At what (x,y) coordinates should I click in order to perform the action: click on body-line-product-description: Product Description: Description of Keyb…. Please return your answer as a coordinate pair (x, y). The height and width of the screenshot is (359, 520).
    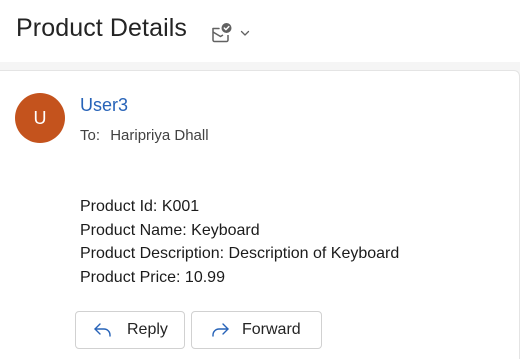
    Looking at the image, I should click on (240, 253).